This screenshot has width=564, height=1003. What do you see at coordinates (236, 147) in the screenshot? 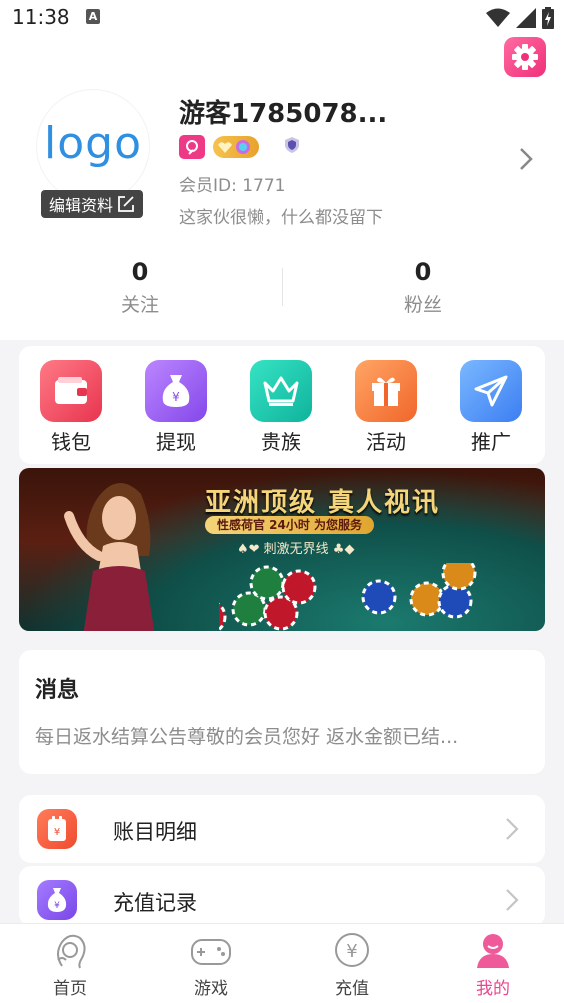
I see `level-badge-icon` at bounding box center [236, 147].